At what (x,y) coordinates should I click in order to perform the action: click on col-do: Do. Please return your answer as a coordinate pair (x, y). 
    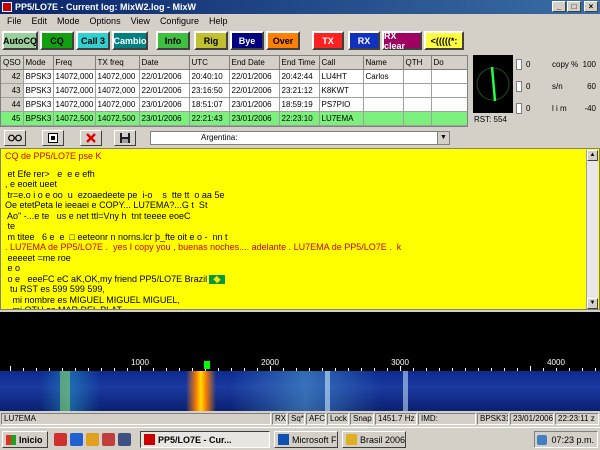
    Looking at the image, I should click on (449, 63).